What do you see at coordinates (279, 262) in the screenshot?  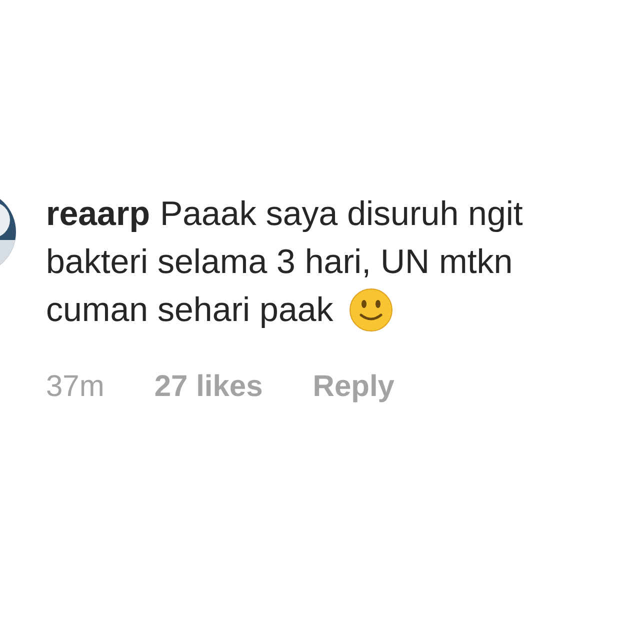 I see `comment-text: bakteri selama 3 hari, UN mtkn` at bounding box center [279, 262].